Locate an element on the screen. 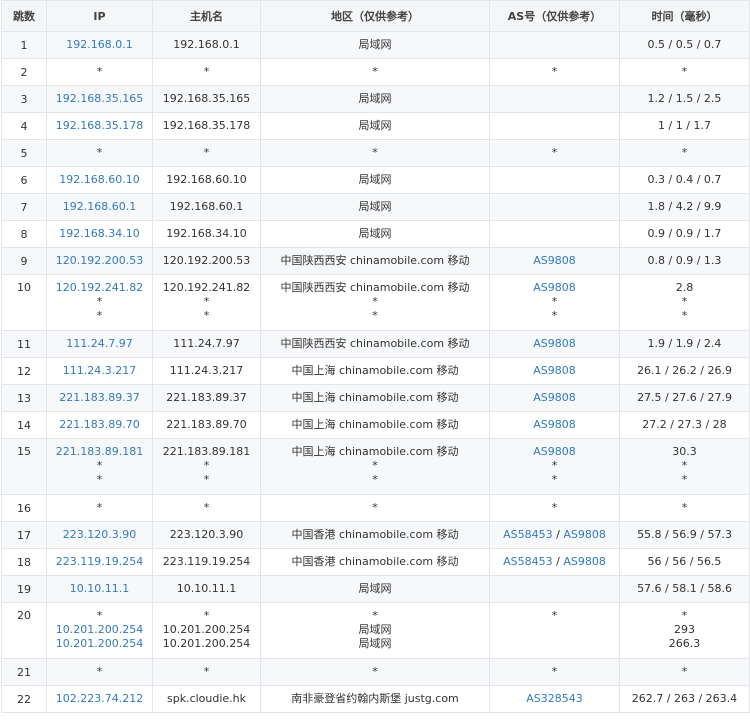 The image size is (750, 726). time-value: 30.3 is located at coordinates (684, 451).